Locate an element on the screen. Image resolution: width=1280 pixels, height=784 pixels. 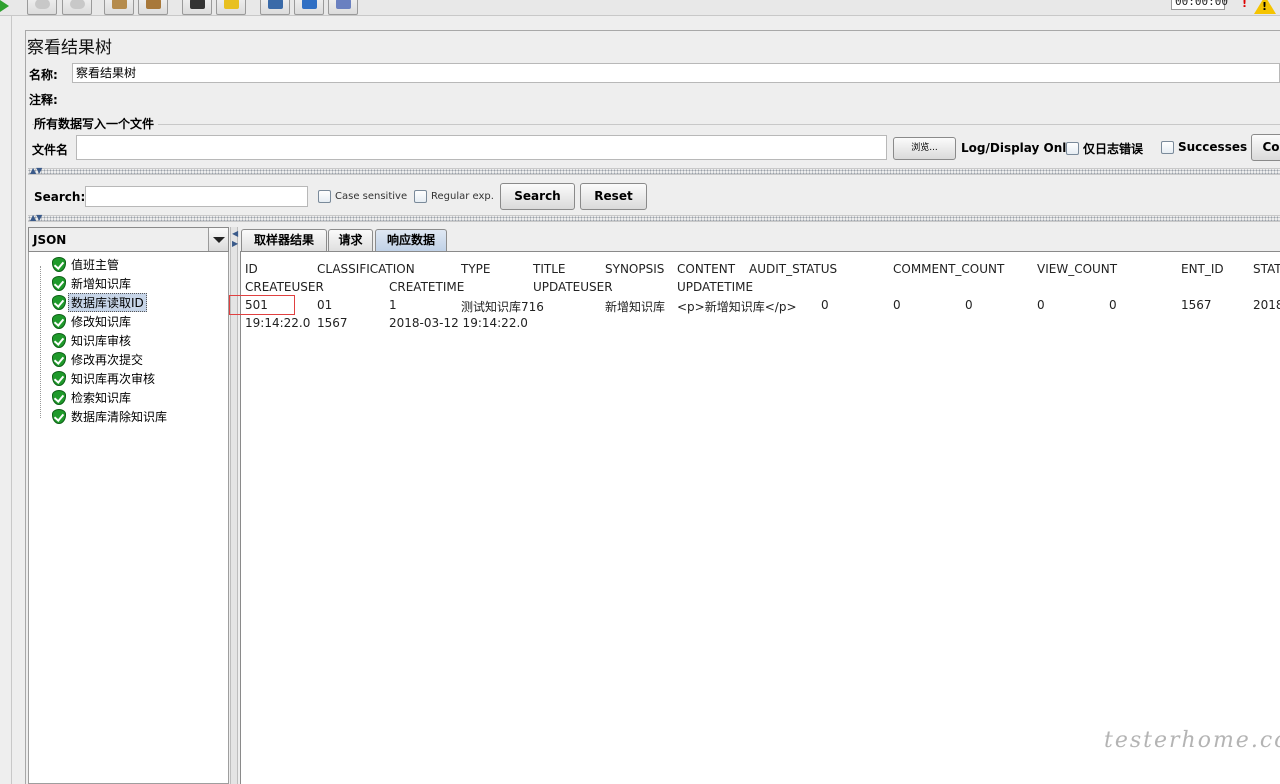
split-divider-middle is located at coordinates (654, 218).